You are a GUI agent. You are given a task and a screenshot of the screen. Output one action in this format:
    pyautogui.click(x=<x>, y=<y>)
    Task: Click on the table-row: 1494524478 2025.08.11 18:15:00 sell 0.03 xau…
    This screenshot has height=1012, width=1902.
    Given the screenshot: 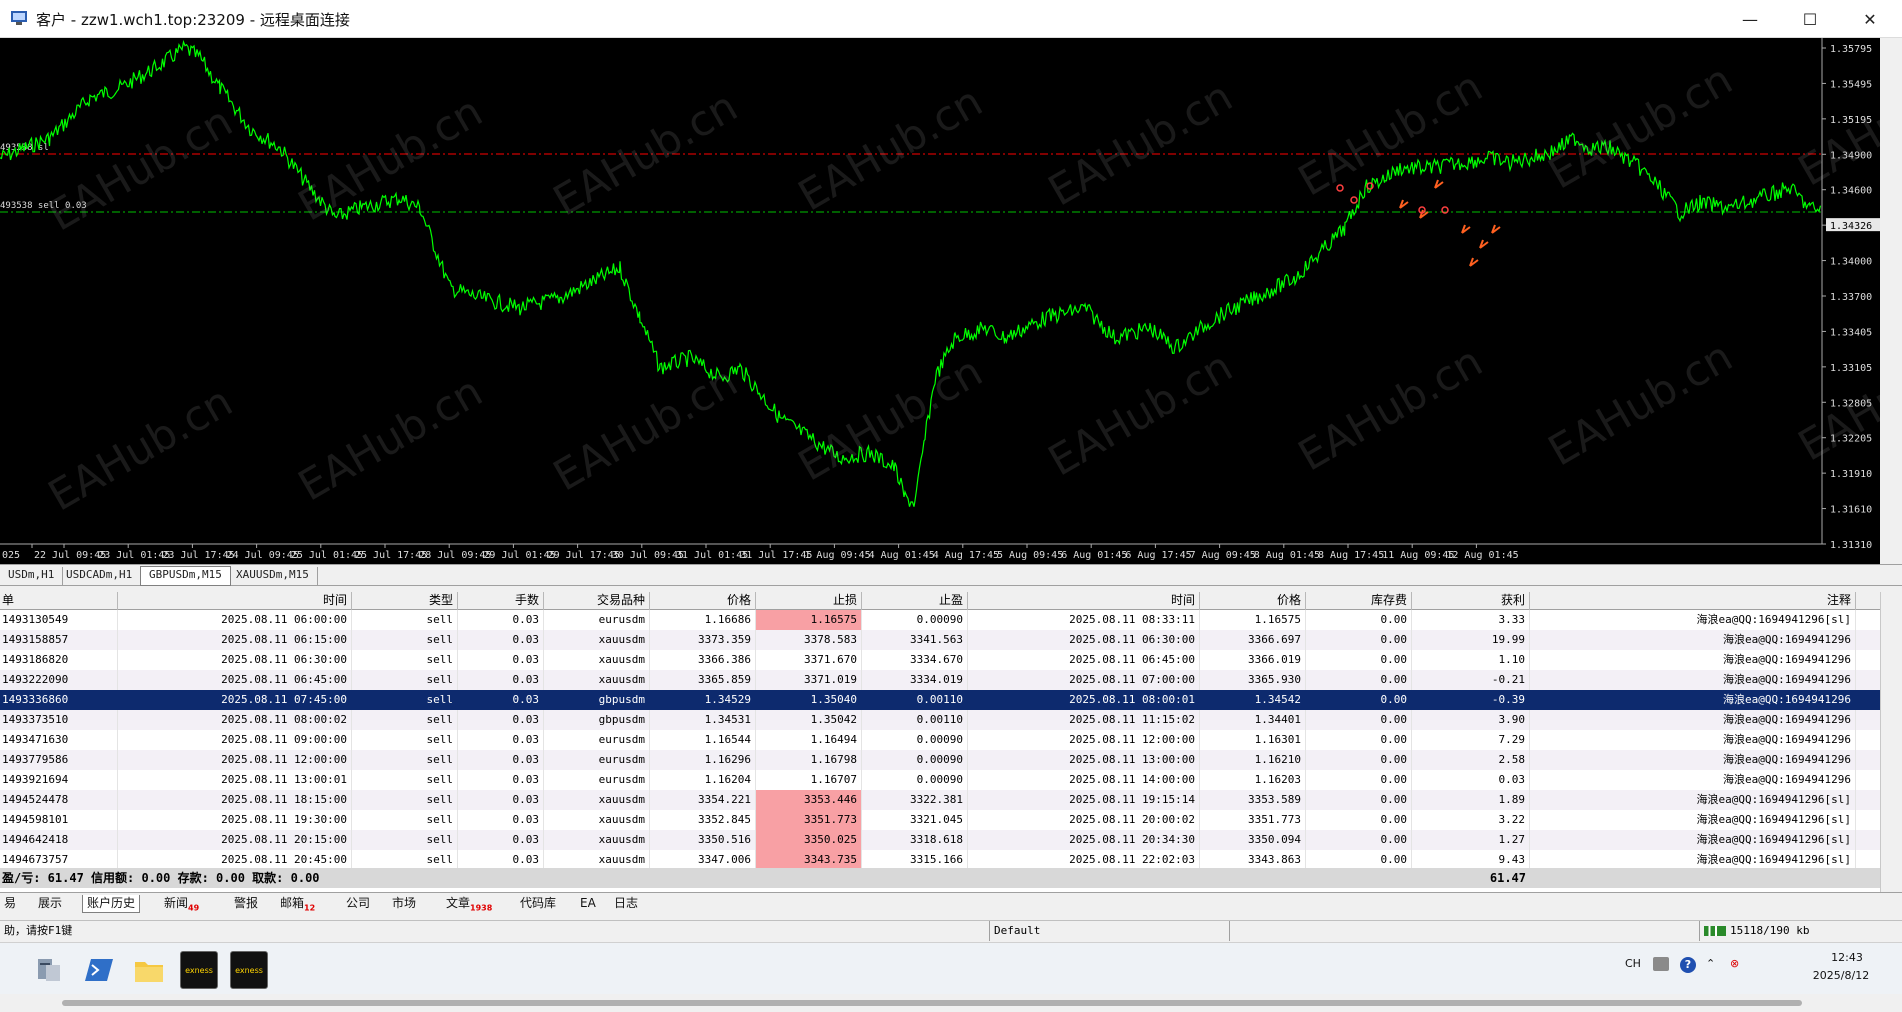 What is the action you would take?
    pyautogui.click(x=940, y=800)
    